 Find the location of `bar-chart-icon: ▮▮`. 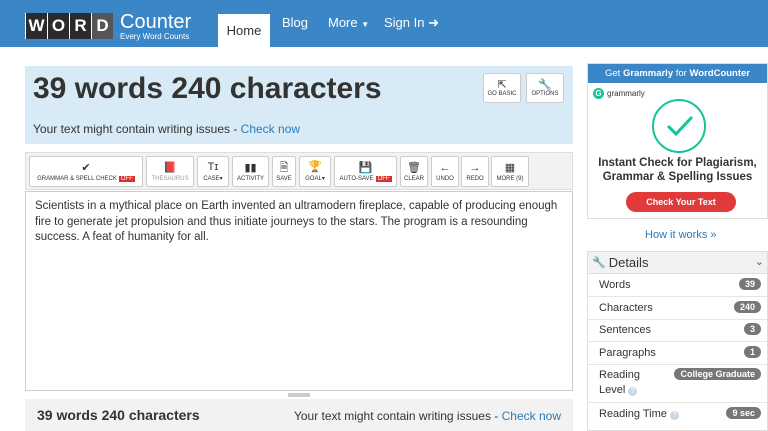

bar-chart-icon: ▮▮ is located at coordinates (250, 167).